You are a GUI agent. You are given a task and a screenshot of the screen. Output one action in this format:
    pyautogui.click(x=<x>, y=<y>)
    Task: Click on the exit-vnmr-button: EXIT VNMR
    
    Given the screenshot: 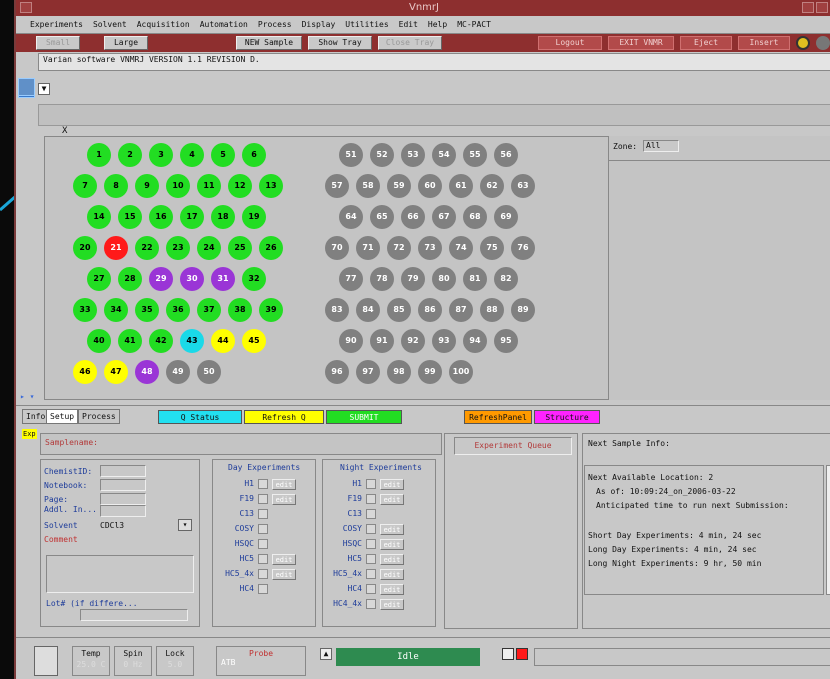 What is the action you would take?
    pyautogui.click(x=641, y=43)
    